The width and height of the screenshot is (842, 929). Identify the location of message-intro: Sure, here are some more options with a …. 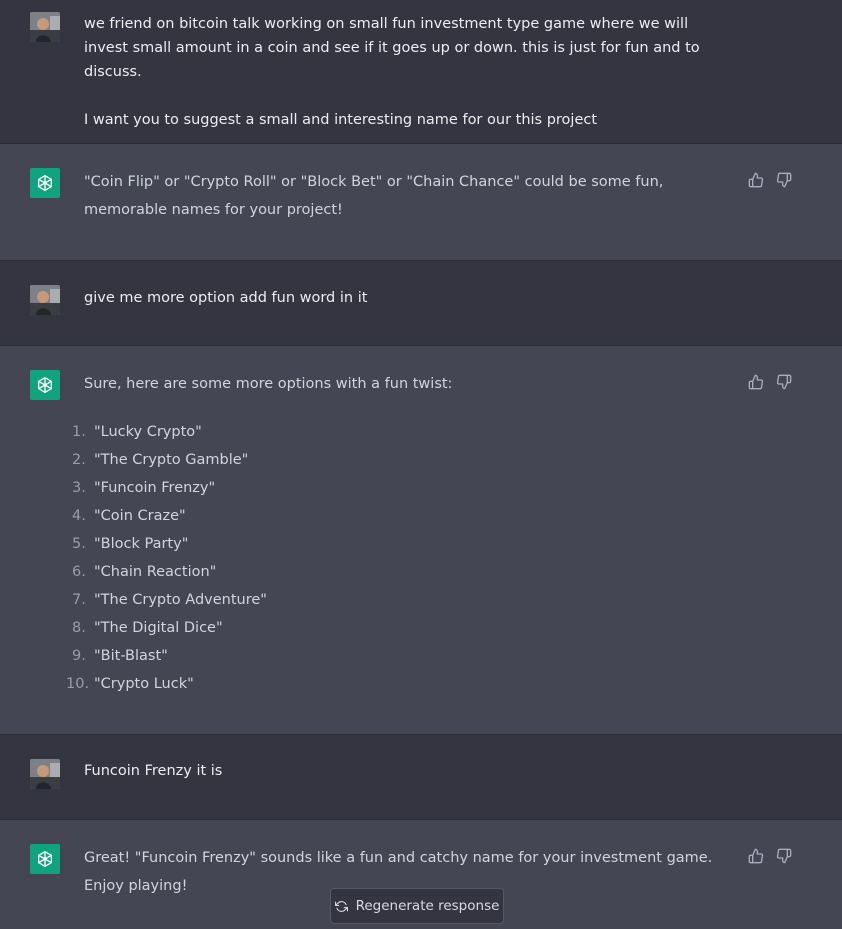
(268, 384).